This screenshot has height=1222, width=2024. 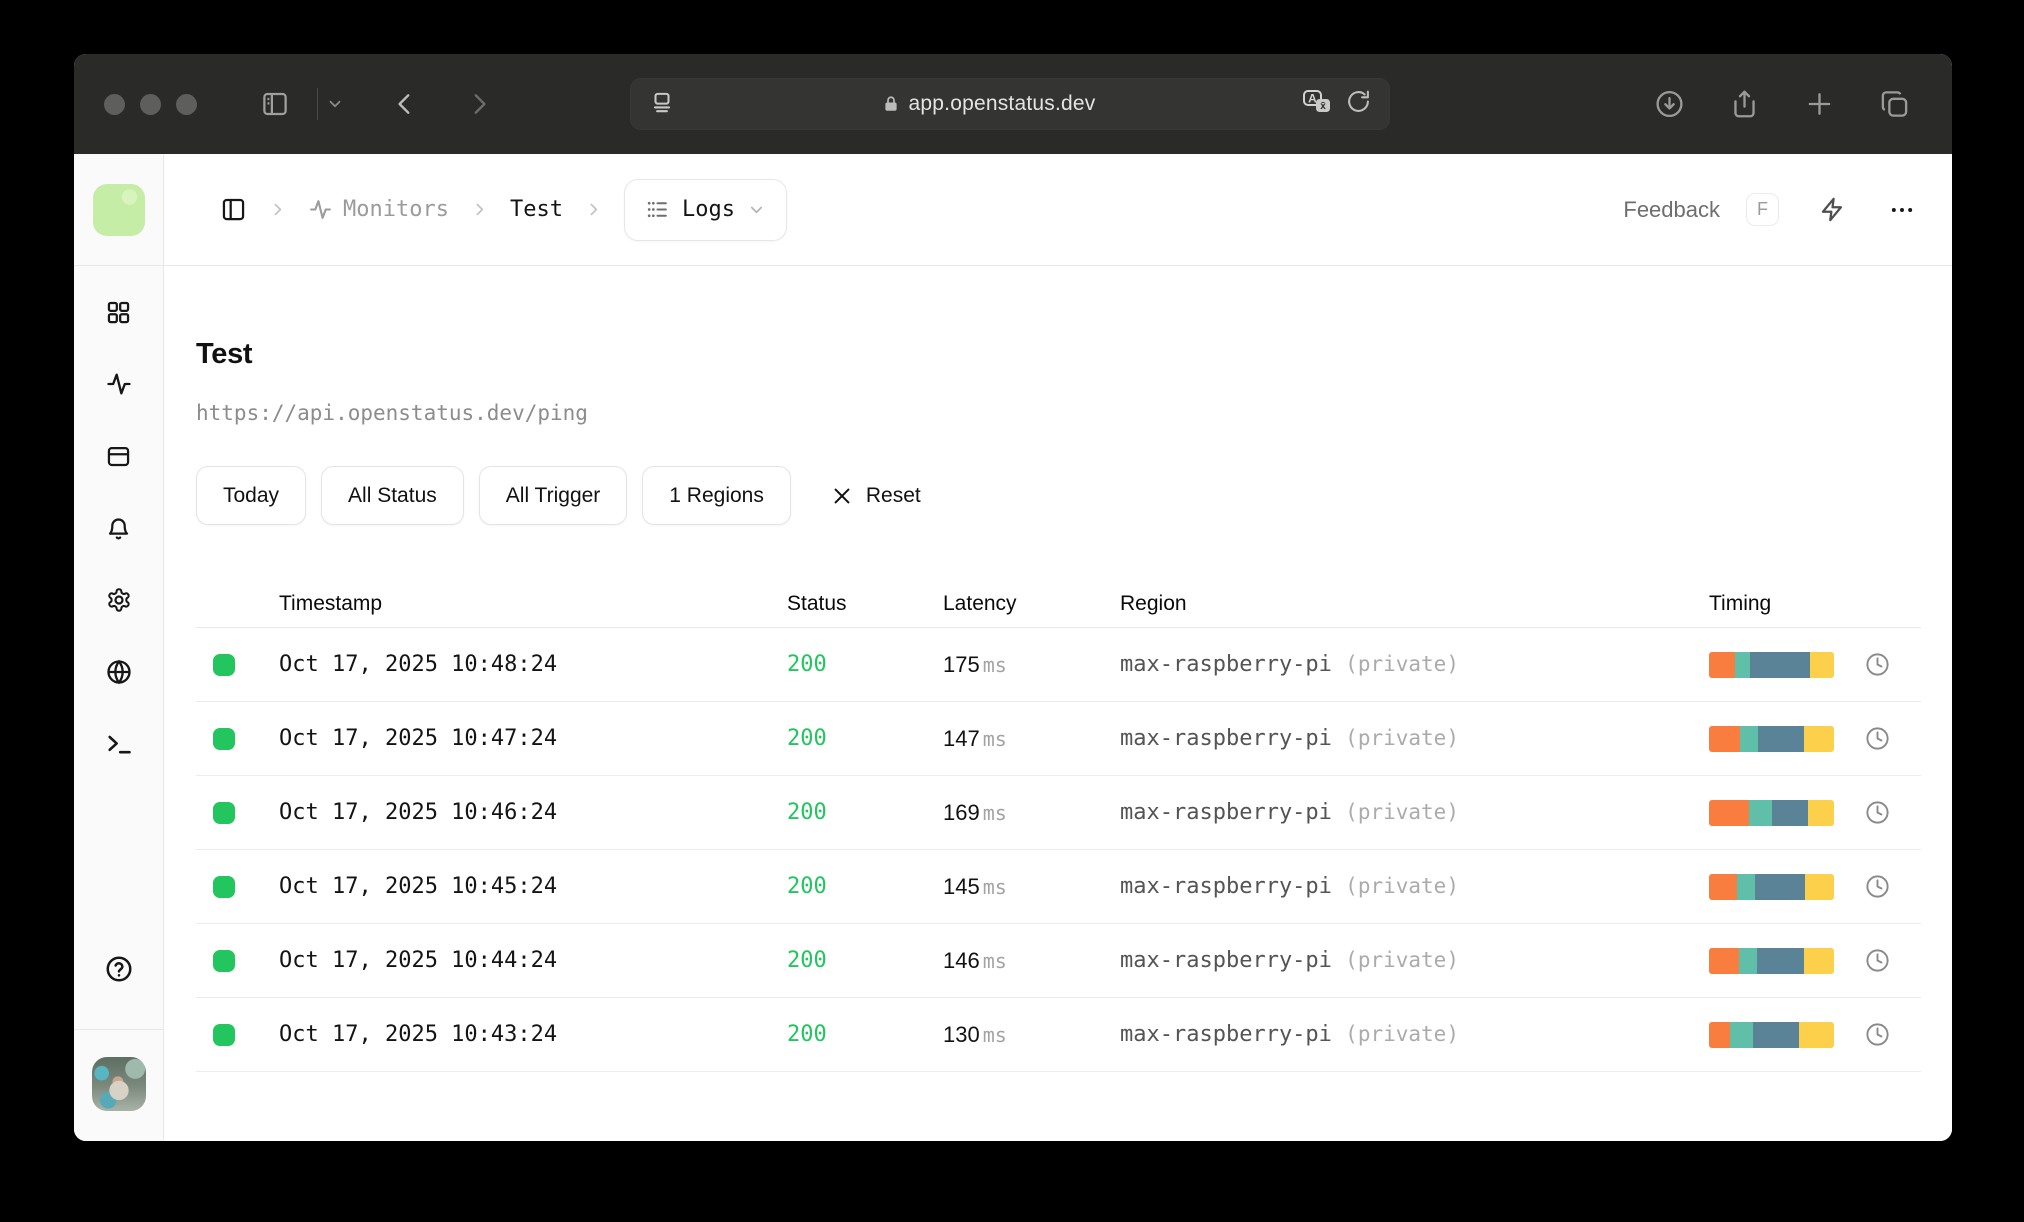 I want to click on back-icon, so click(x=405, y=104).